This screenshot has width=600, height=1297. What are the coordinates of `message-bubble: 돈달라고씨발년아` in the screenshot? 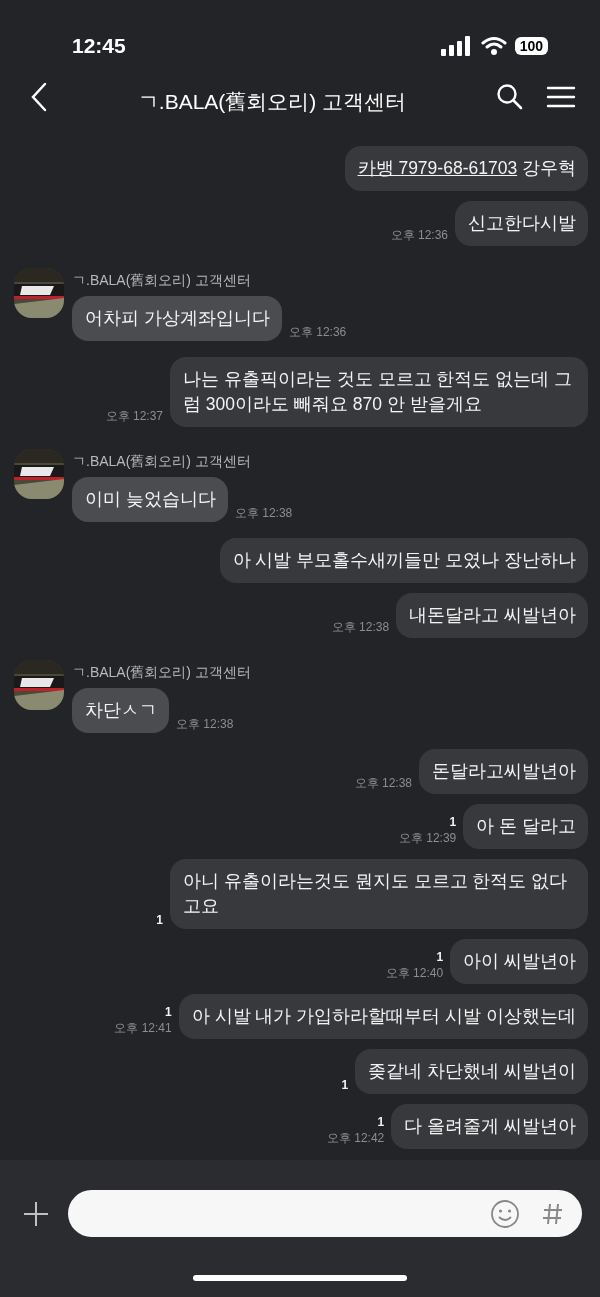 It's located at (503, 771).